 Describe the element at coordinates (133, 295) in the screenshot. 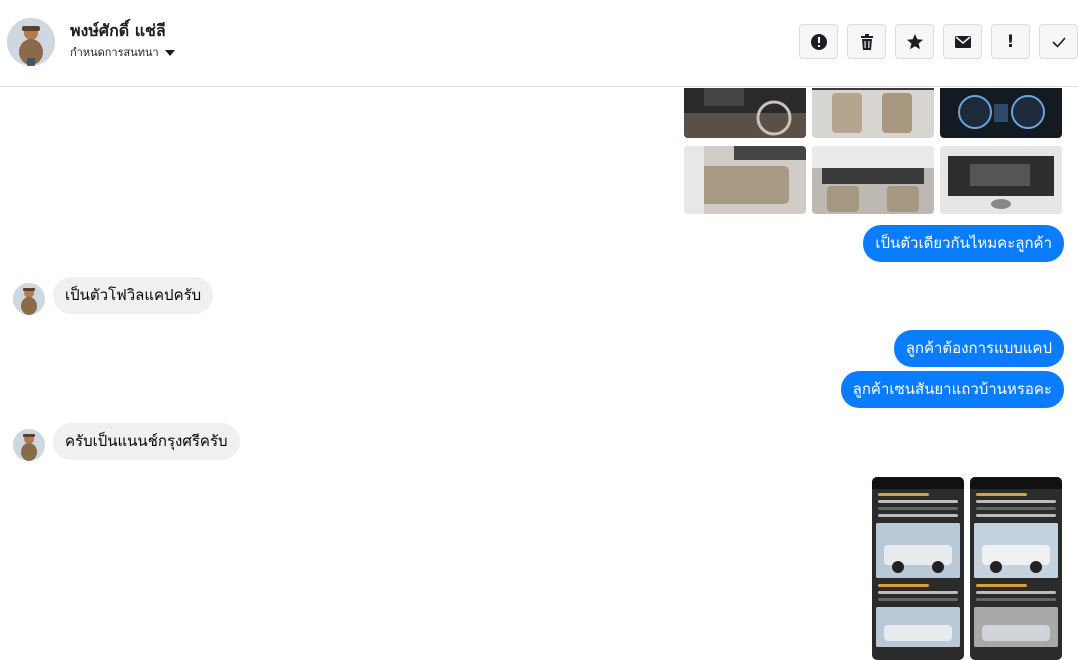

I see `incoming-message: เป็นตัวโฟวิลแคปครับ` at that location.